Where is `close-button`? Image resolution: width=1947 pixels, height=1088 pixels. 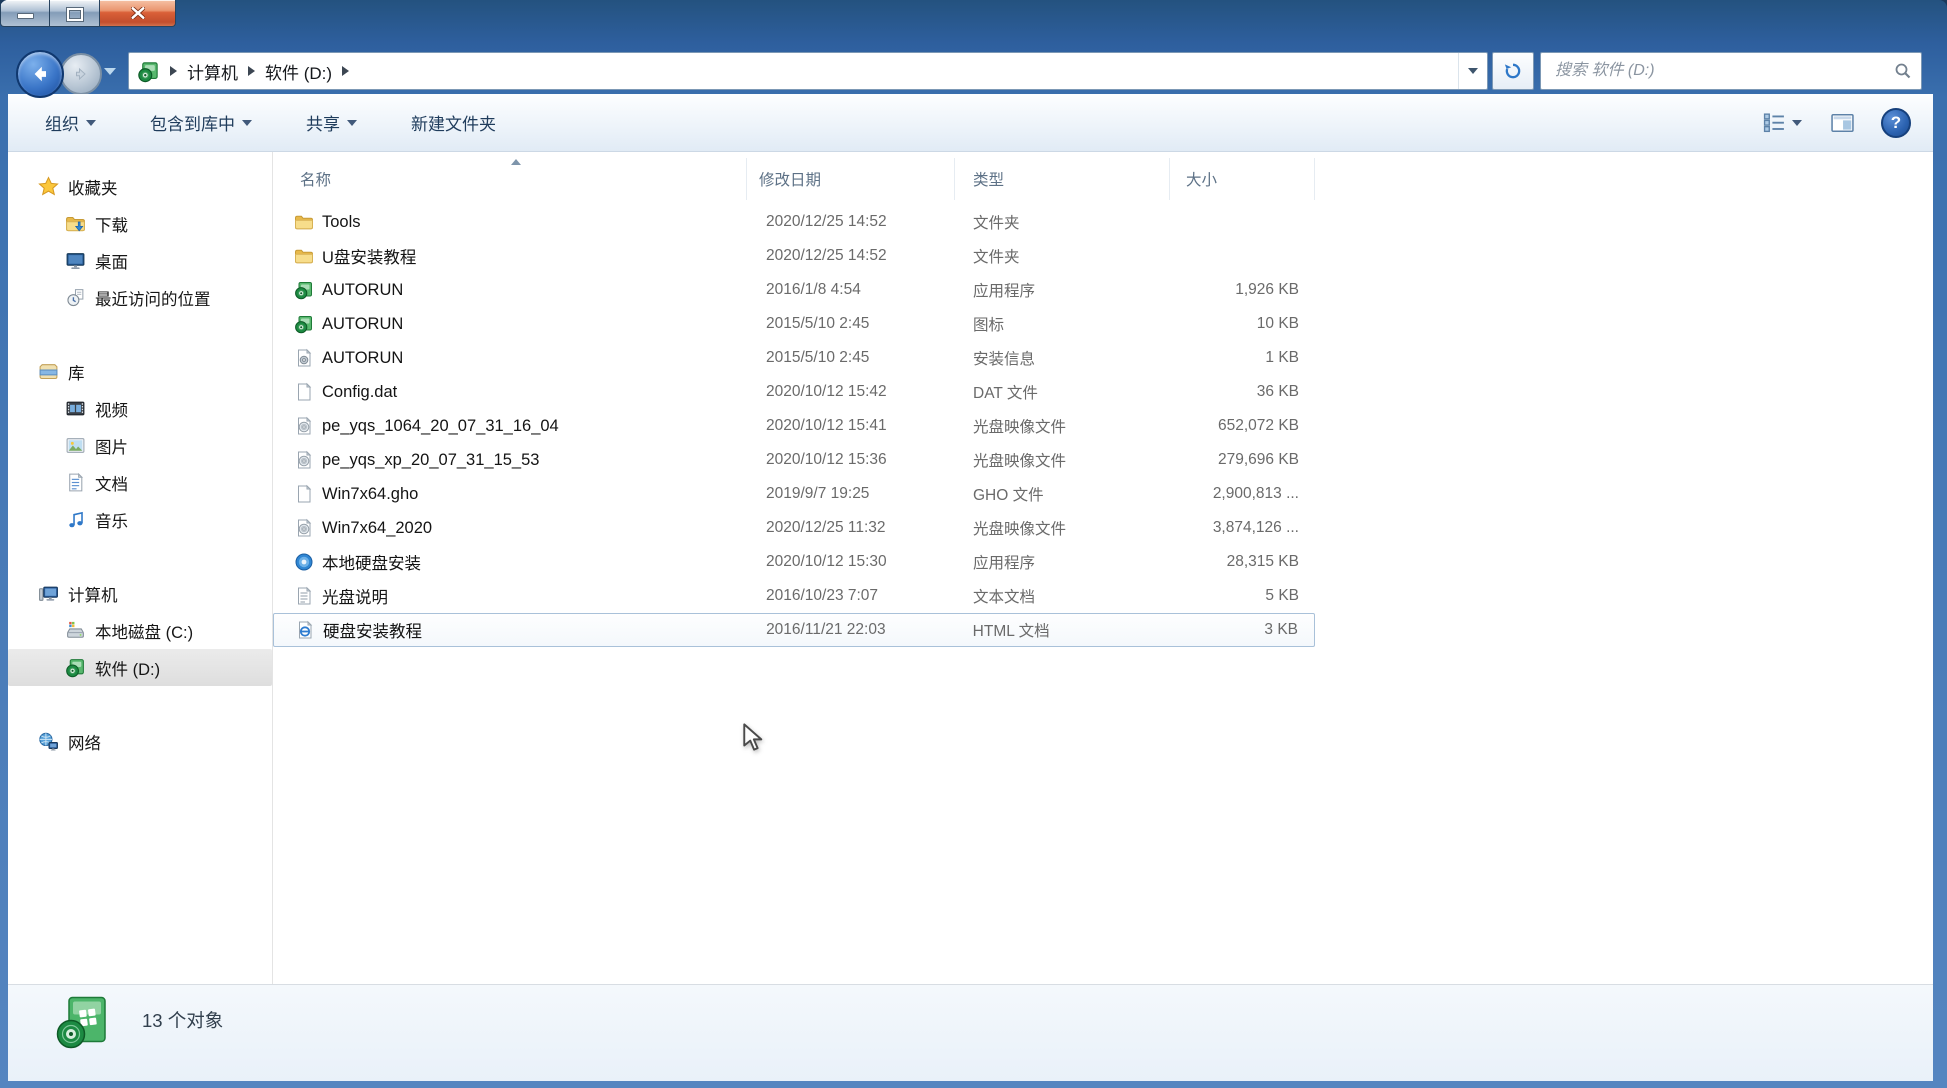
close-button is located at coordinates (138, 13).